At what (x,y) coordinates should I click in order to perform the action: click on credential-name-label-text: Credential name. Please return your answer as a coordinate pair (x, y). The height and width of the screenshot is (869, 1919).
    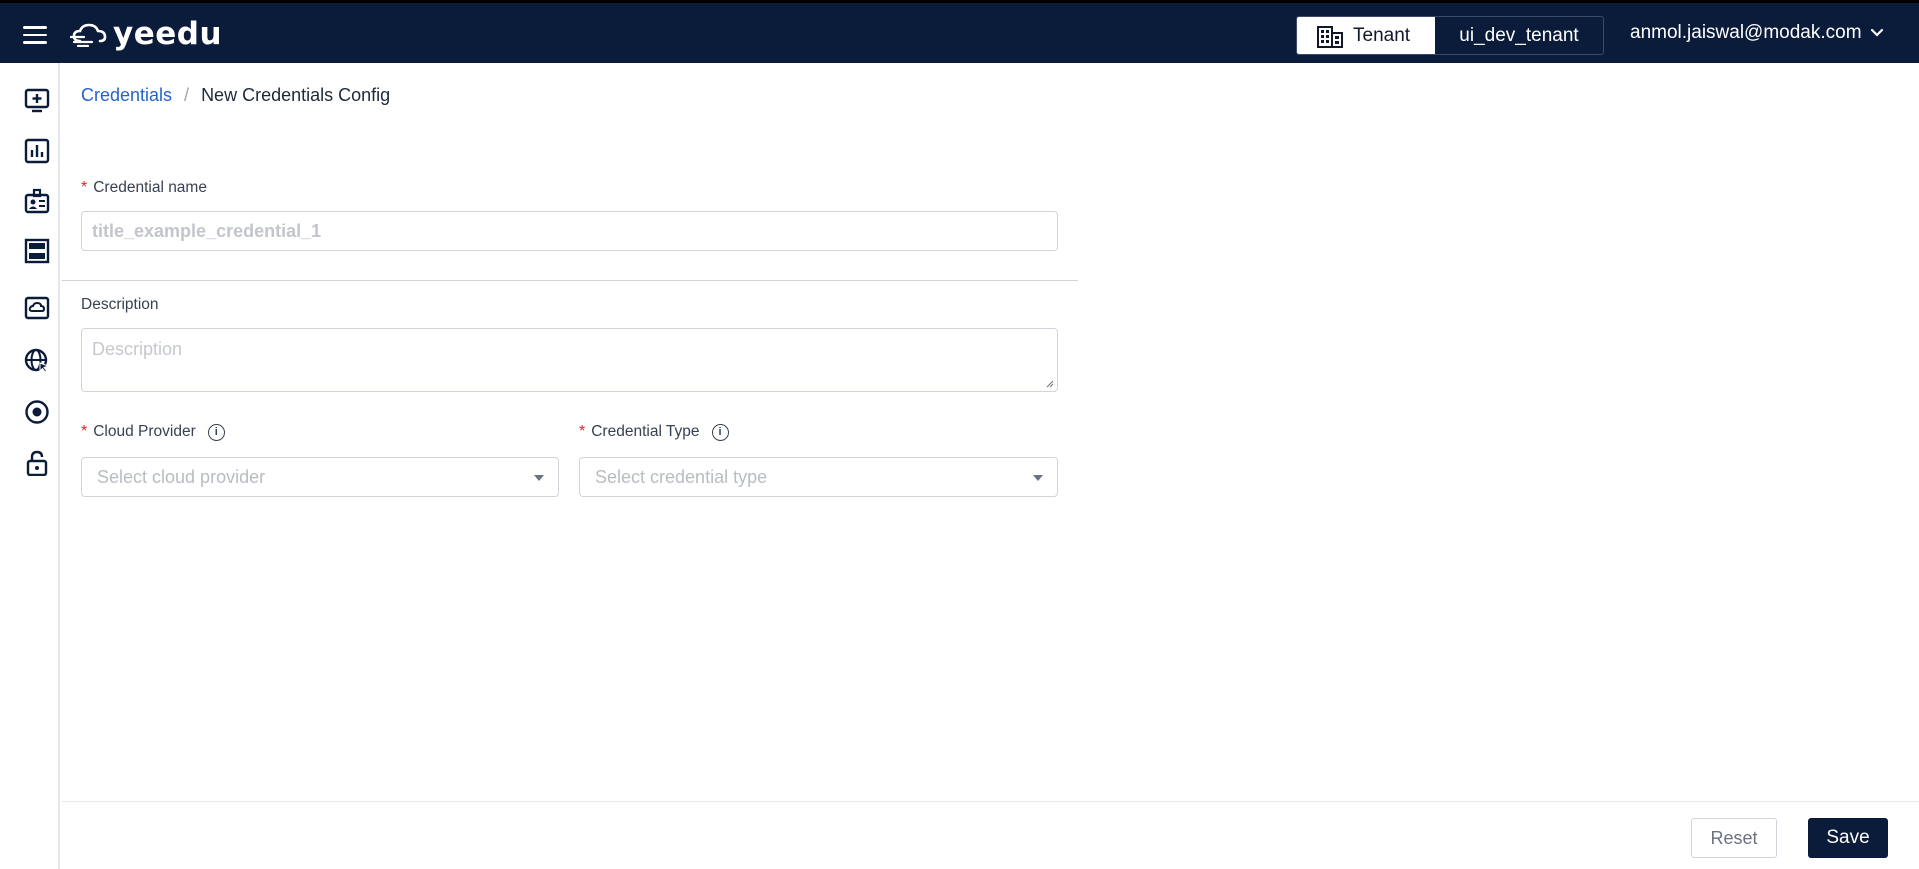
    Looking at the image, I should click on (150, 187).